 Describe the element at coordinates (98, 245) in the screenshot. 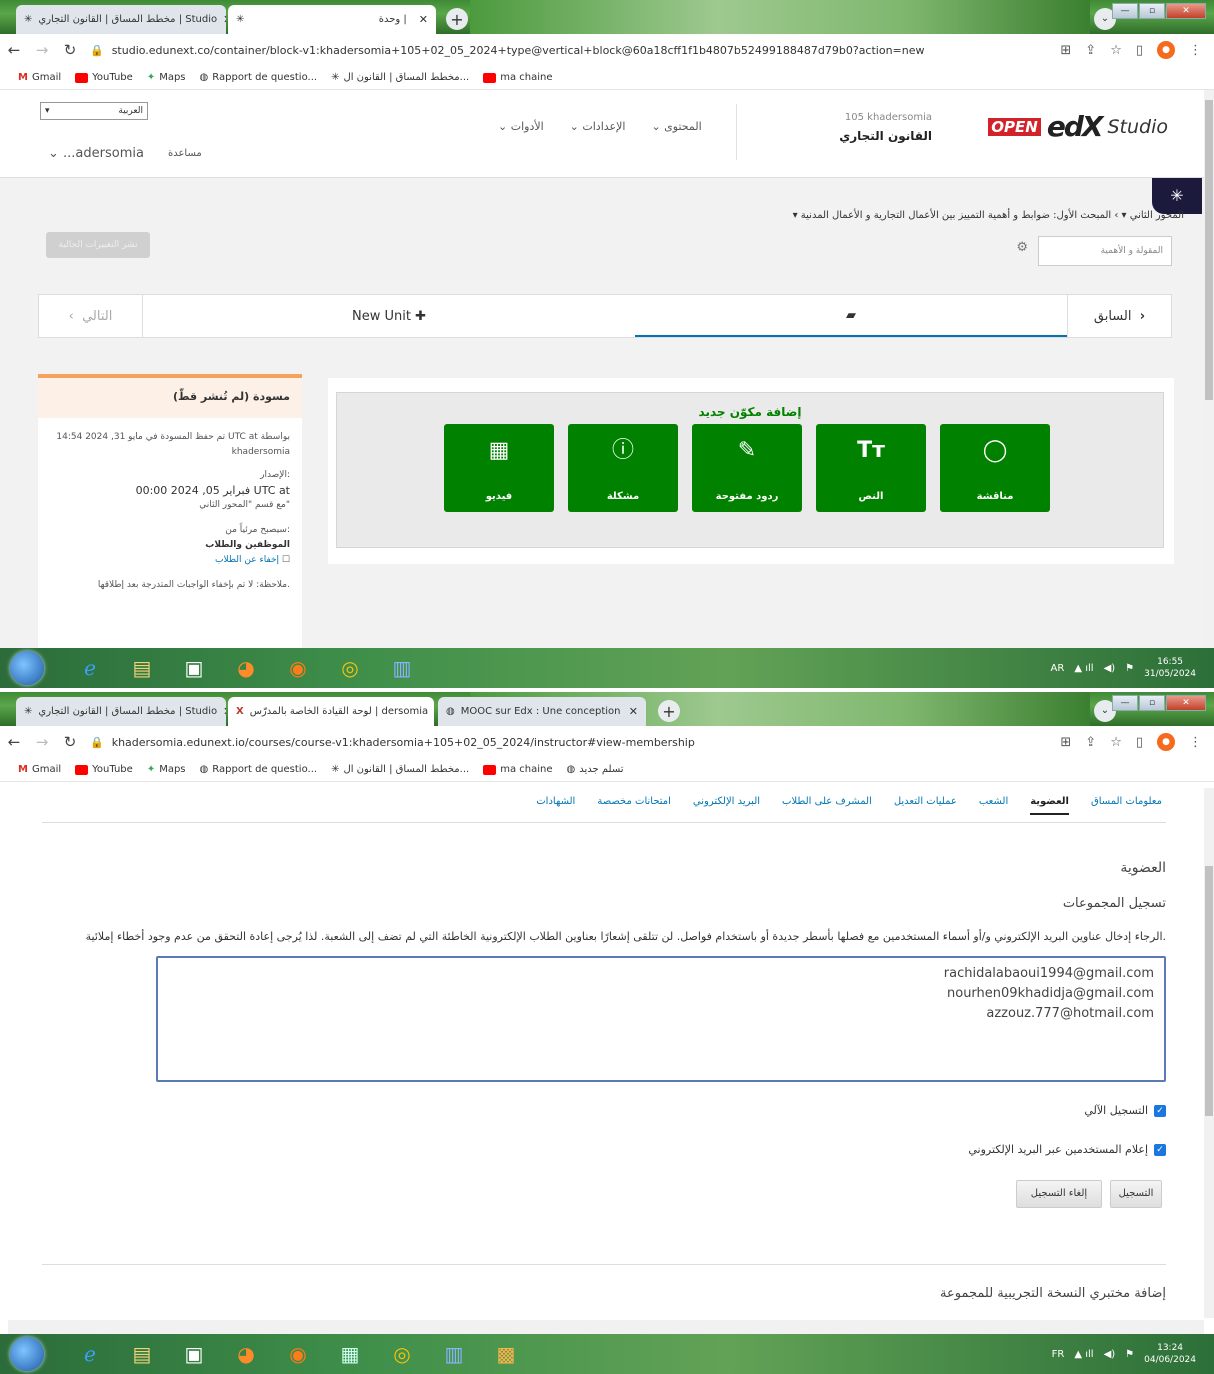

I see `publish-button: نشر التغييرات الحالية` at that location.